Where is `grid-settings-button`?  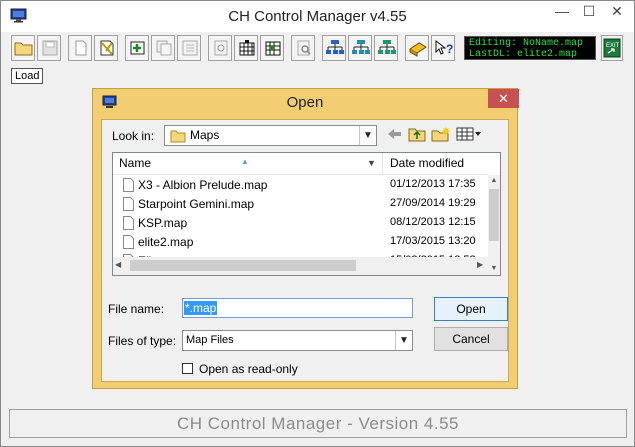
grid-settings-button is located at coordinates (272, 48).